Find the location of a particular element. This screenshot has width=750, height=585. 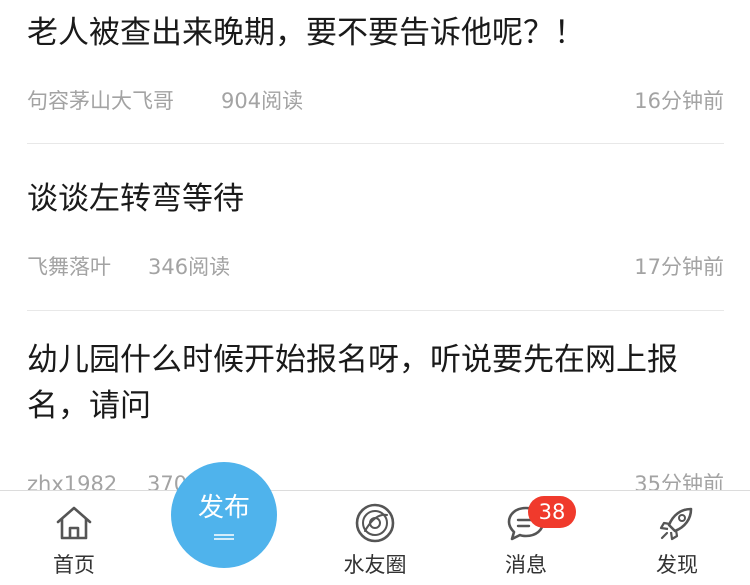

publish-button-label: 发布 is located at coordinates (223, 508).